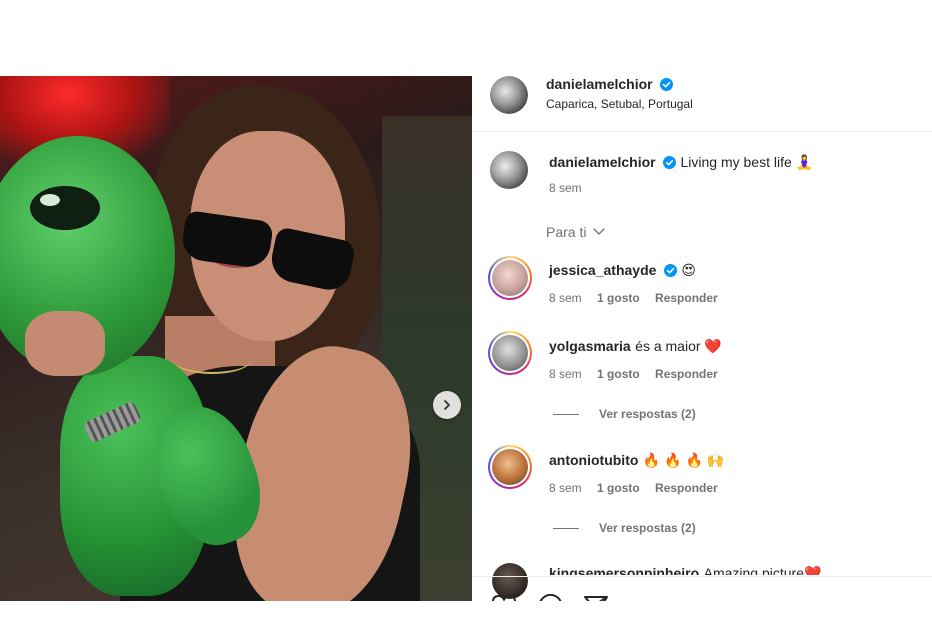 The height and width of the screenshot is (621, 932). What do you see at coordinates (65, 343) in the screenshot?
I see `hand` at bounding box center [65, 343].